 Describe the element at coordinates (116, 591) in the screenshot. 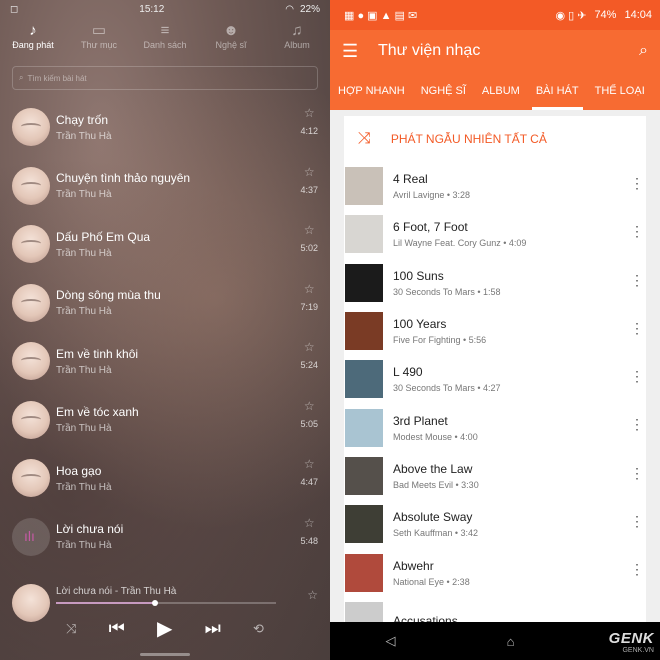

I see `now-playing-title: Lời chưa nói - Trần Thu Hà` at that location.